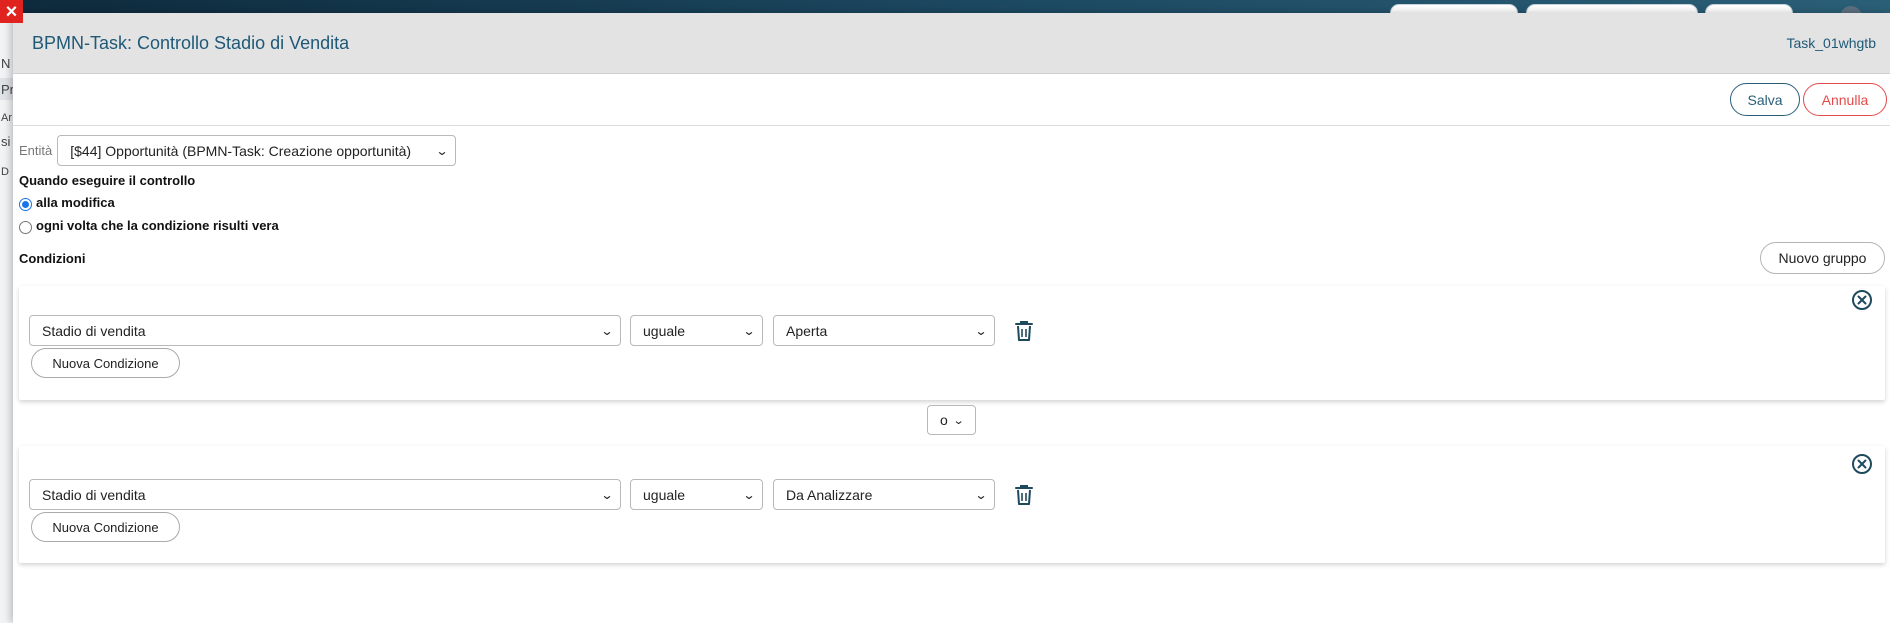 Image resolution: width=1890 pixels, height=623 pixels. What do you see at coordinates (107, 180) in the screenshot?
I see `when-title: Quando eseguire il controllo` at bounding box center [107, 180].